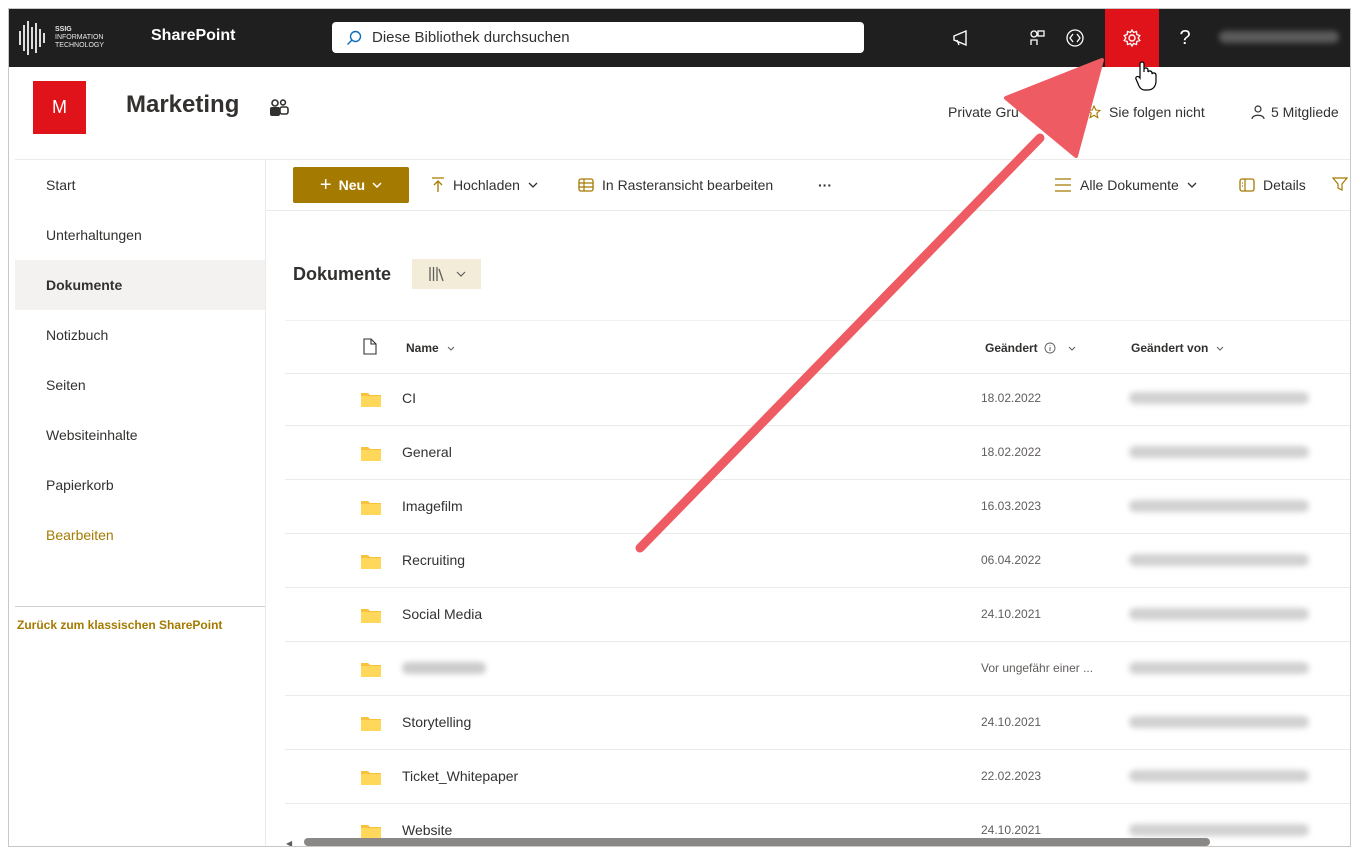  What do you see at coordinates (140, 385) in the screenshot?
I see `nav-item-seiten: Seiten` at bounding box center [140, 385].